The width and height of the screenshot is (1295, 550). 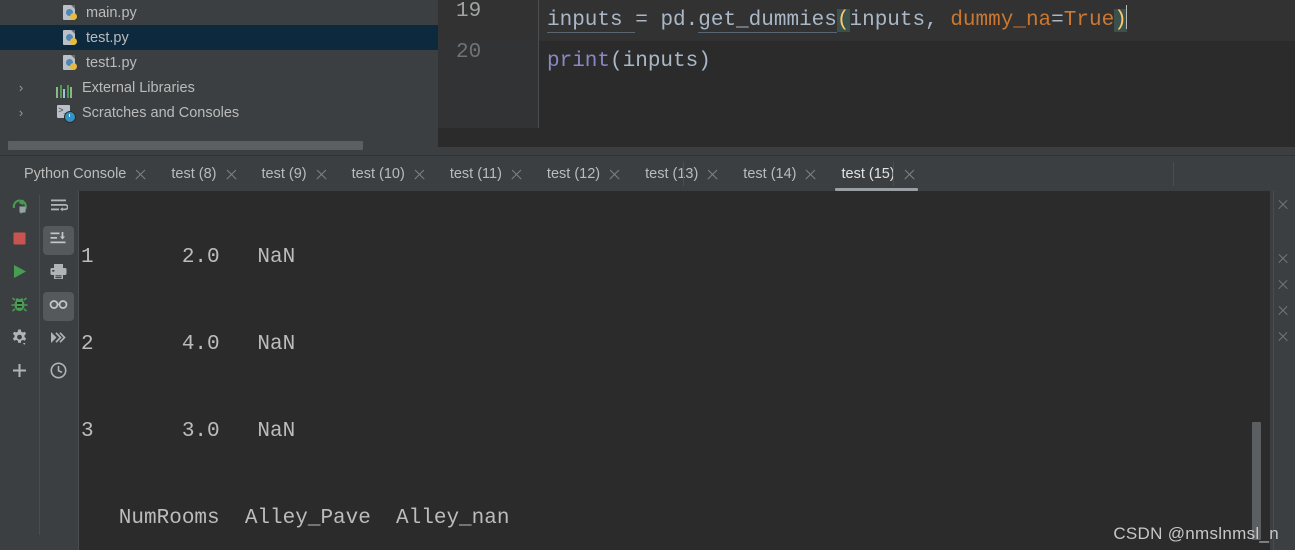 What do you see at coordinates (188, 344) in the screenshot?
I see `console-output-line: 2 4.0 NaN` at bounding box center [188, 344].